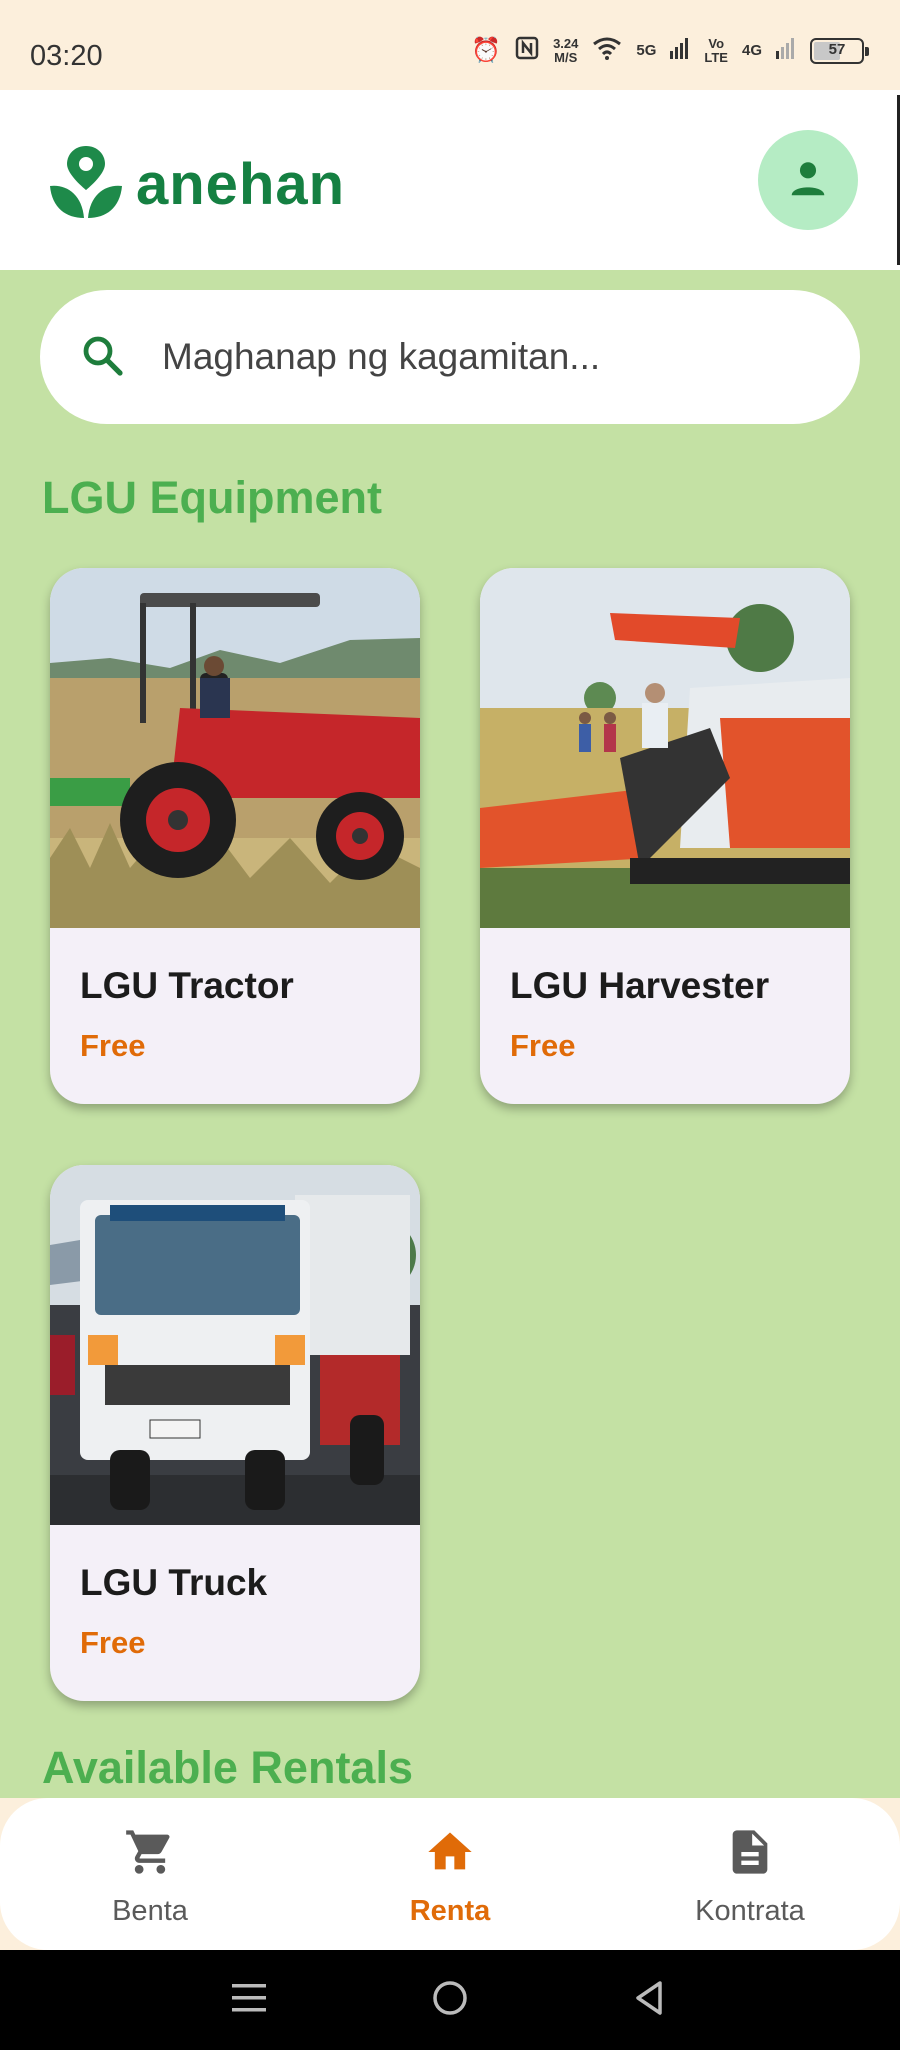  What do you see at coordinates (450, 1911) in the screenshot?
I see `nav-label-renta: Renta` at bounding box center [450, 1911].